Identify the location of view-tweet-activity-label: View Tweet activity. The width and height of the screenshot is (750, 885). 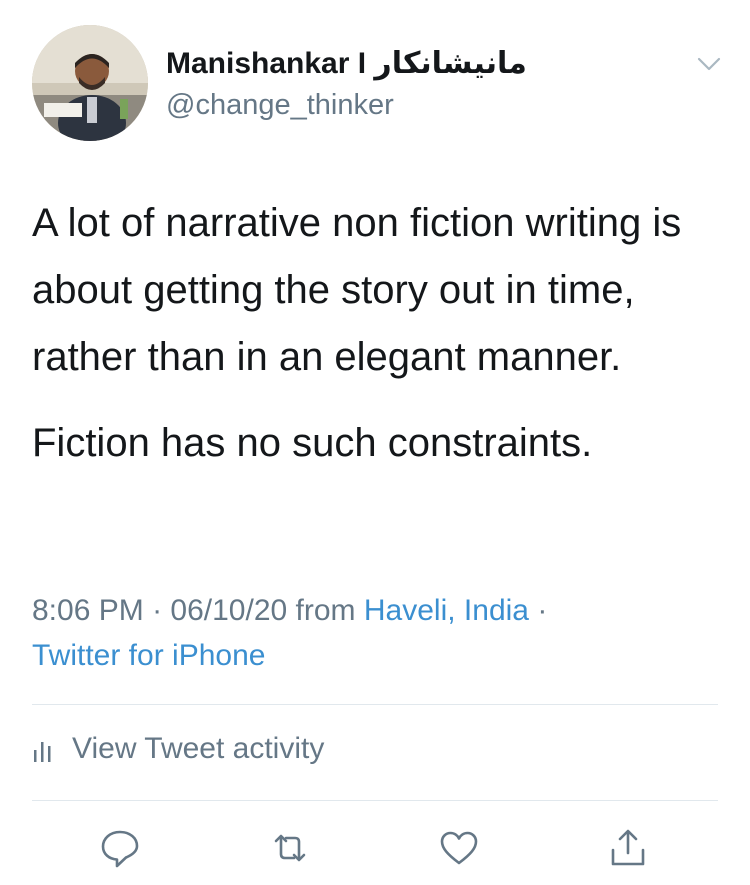
(198, 748).